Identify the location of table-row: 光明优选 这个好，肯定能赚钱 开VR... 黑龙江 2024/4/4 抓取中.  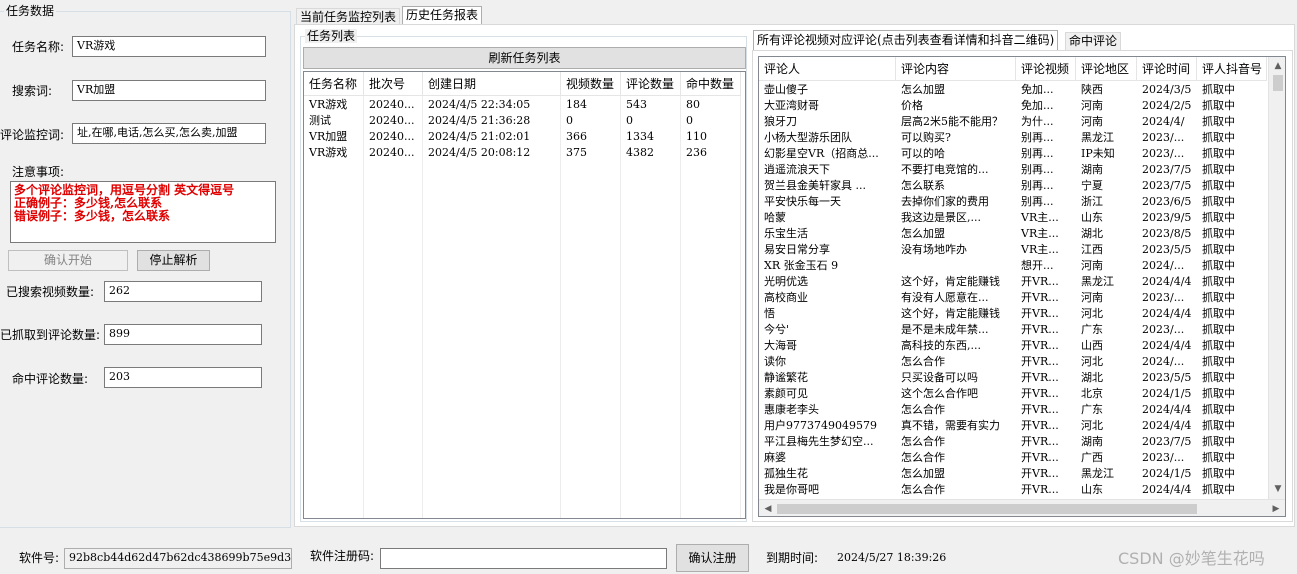
(1013, 282).